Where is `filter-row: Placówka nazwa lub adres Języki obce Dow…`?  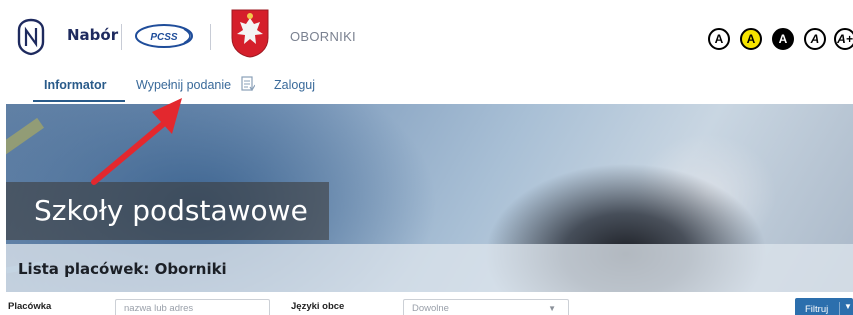 filter-row: Placówka nazwa lub adres Języki obce Dow… is located at coordinates (426, 304).